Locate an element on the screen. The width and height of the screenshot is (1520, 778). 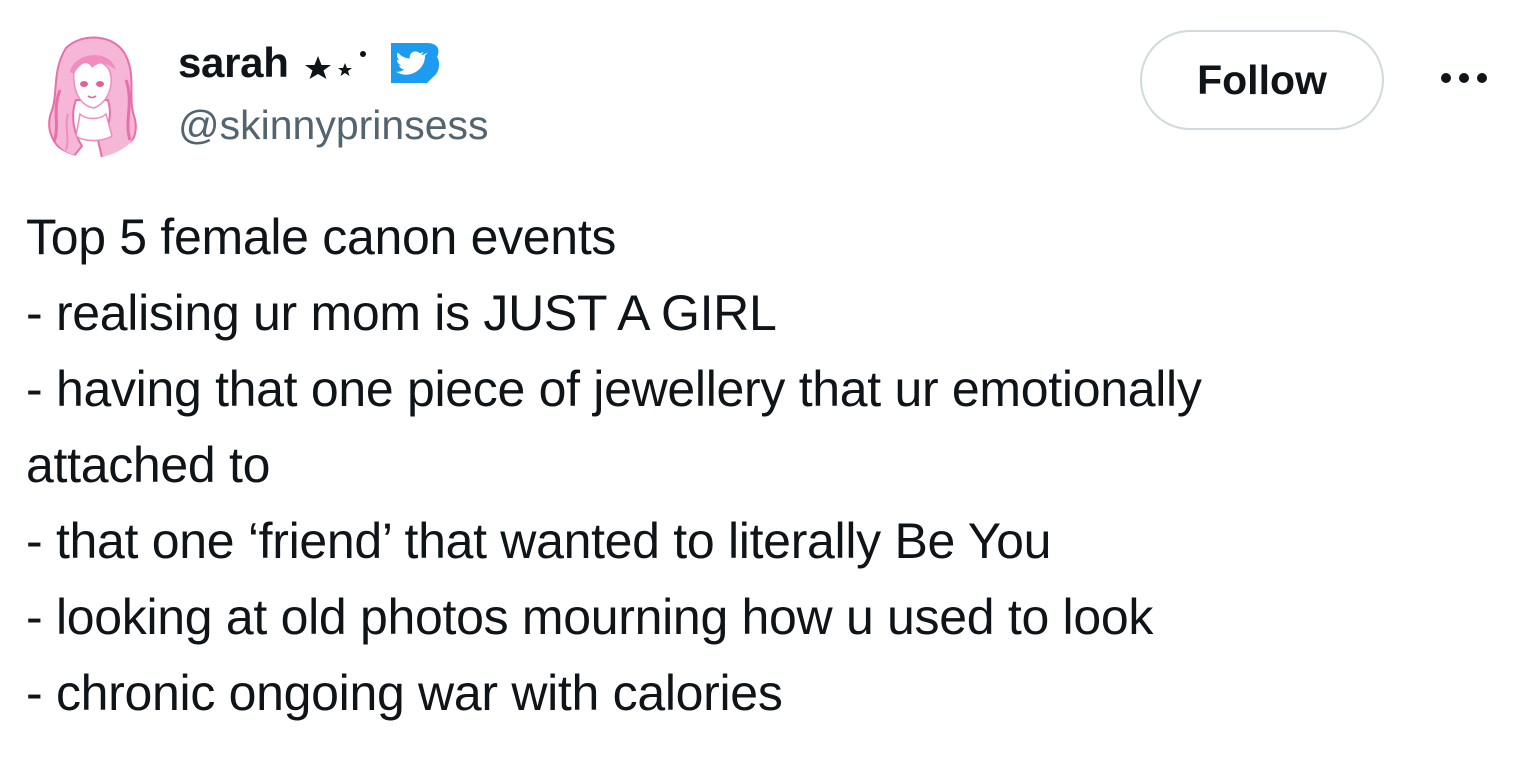
tweet-line: attached to is located at coordinates (148, 465).